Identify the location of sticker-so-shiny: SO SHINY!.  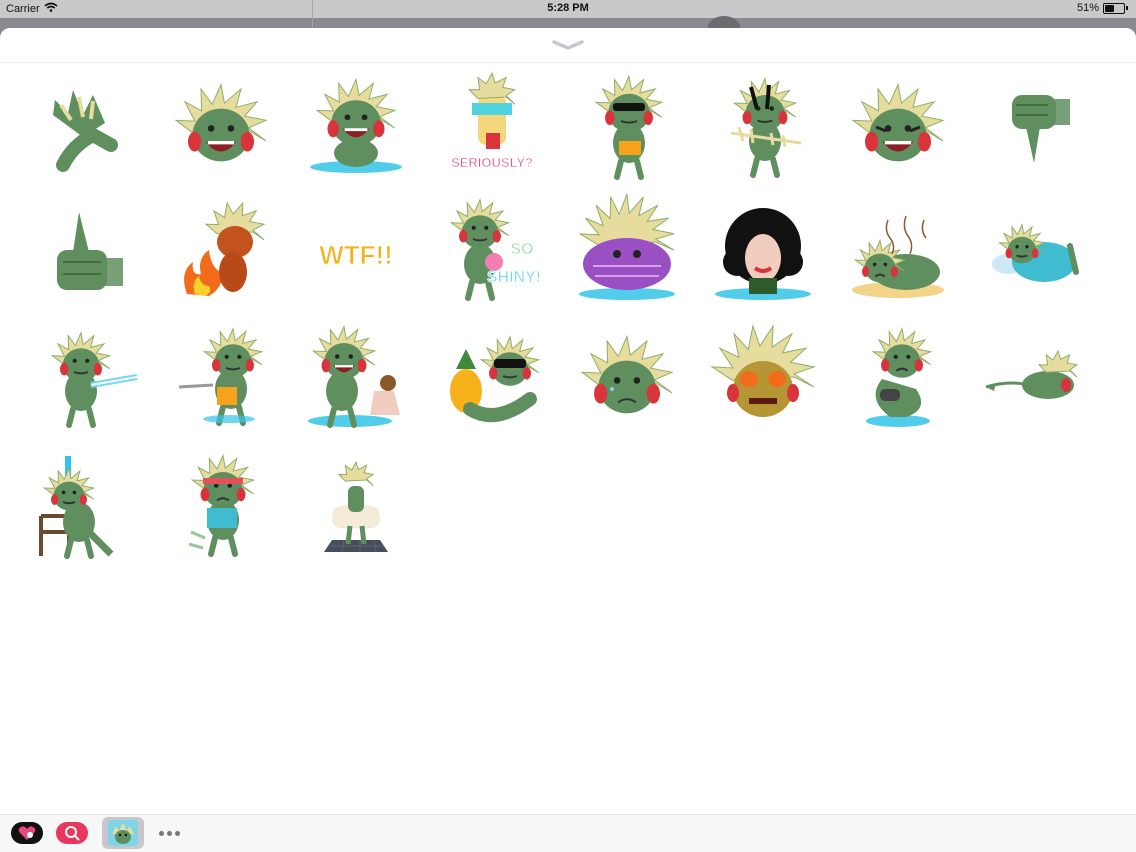
(492, 253).